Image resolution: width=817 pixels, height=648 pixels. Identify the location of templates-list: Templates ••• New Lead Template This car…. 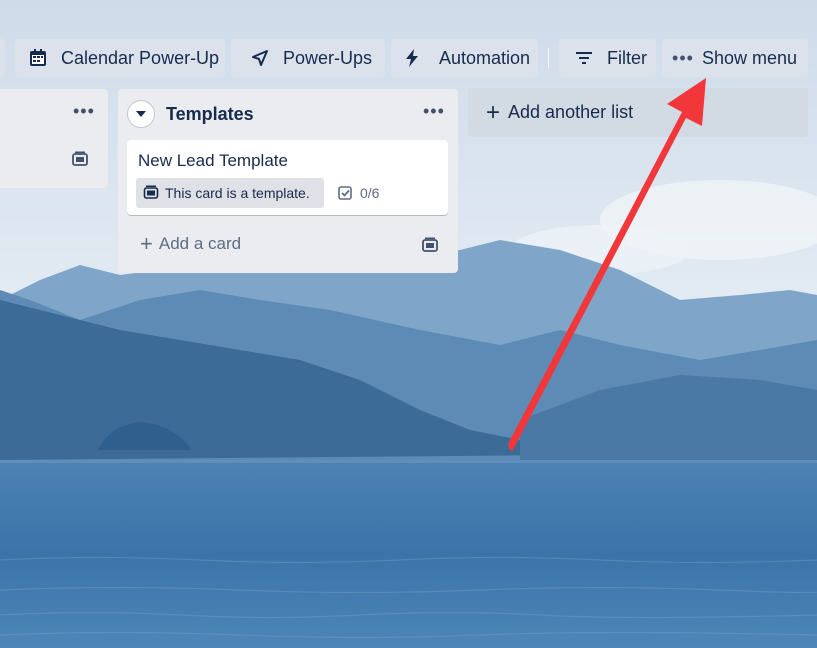
(288, 181).